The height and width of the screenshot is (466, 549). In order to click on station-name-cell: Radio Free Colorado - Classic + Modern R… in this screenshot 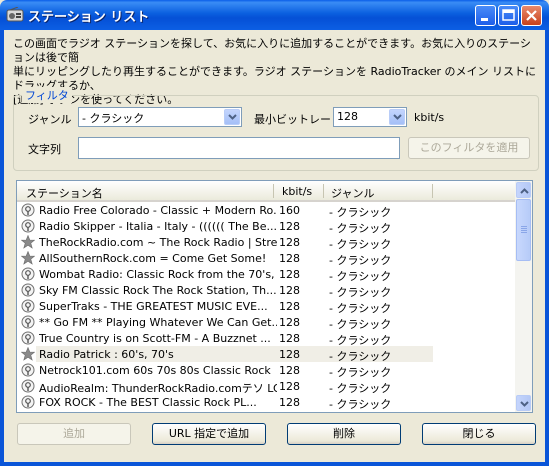, I will do `click(158, 210)`.